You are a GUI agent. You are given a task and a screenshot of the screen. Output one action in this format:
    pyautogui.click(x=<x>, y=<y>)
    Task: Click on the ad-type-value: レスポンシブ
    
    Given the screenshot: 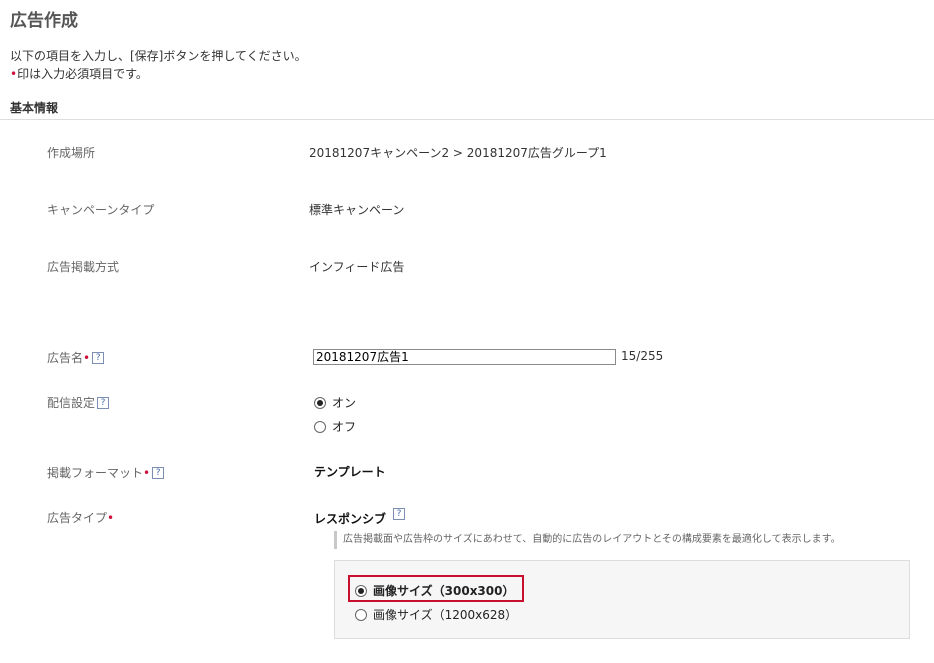 What is the action you would take?
    pyautogui.click(x=350, y=519)
    